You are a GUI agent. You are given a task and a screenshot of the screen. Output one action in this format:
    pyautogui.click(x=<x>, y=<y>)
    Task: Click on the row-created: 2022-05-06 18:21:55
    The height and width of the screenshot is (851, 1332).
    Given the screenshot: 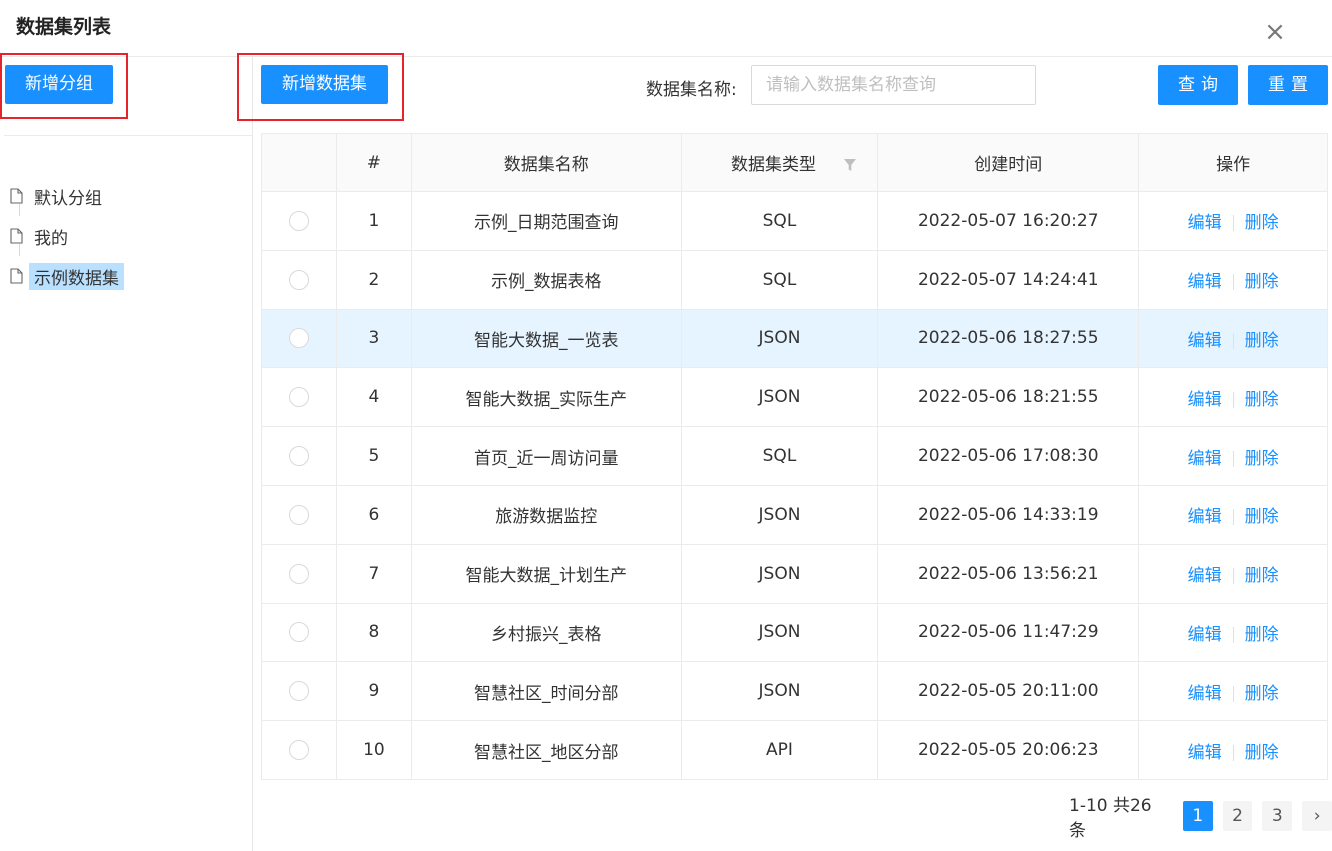 What is the action you would take?
    pyautogui.click(x=1008, y=397)
    